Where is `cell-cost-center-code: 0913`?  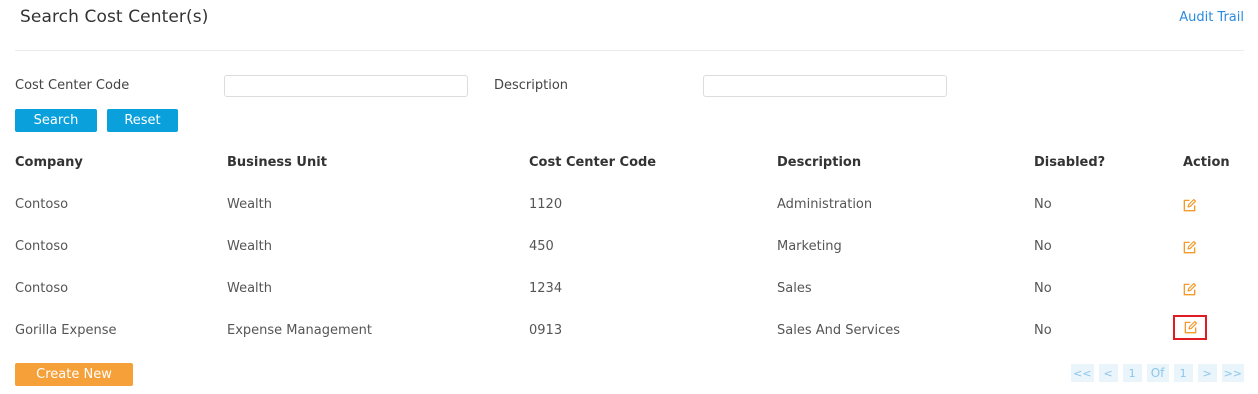
cell-cost-center-code: 0913 is located at coordinates (546, 330).